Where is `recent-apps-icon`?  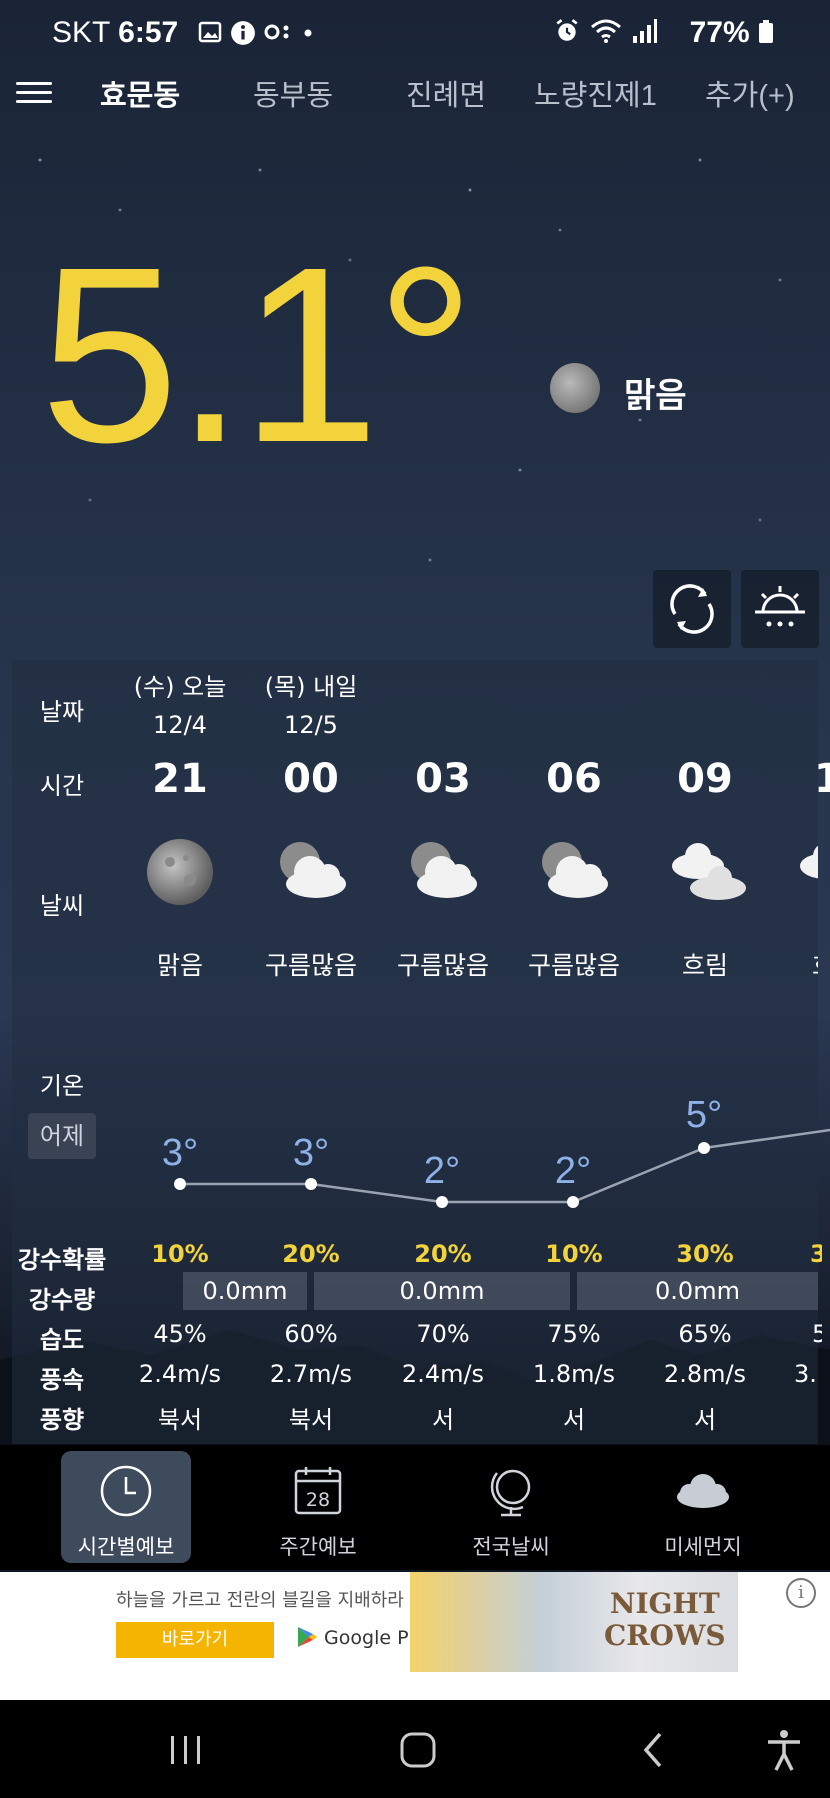
recent-apps-icon is located at coordinates (186, 1750).